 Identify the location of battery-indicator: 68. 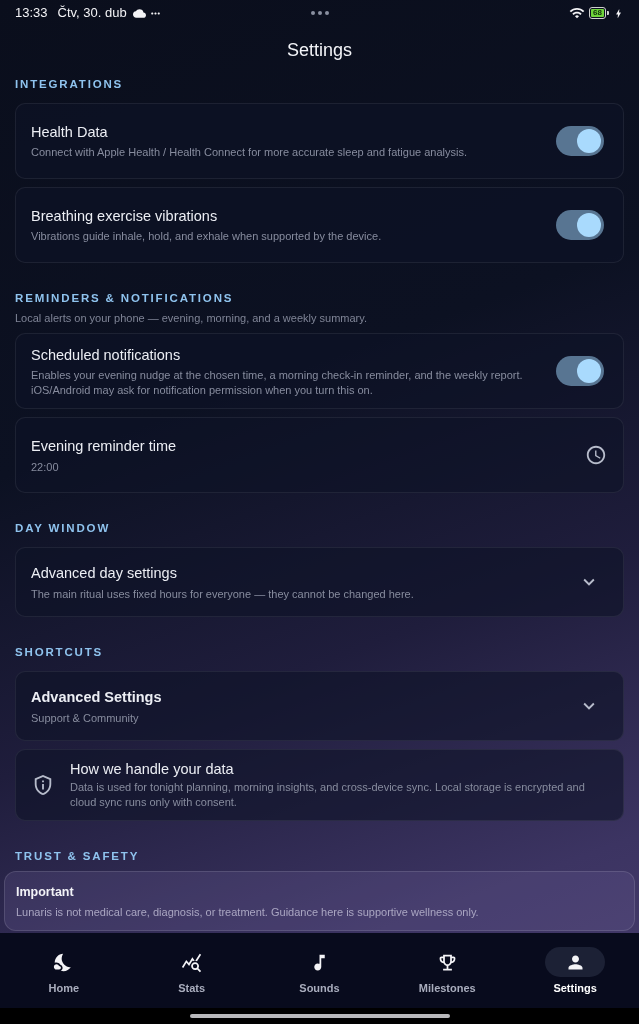
(599, 13).